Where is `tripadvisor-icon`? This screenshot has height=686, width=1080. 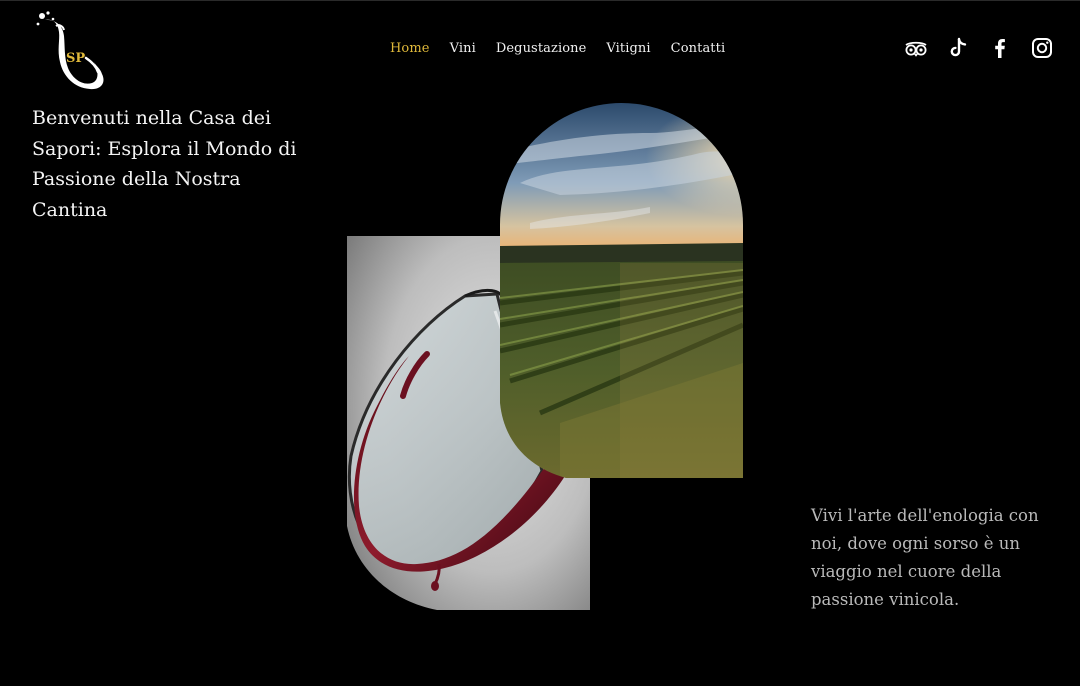
tripadvisor-icon is located at coordinates (916, 49).